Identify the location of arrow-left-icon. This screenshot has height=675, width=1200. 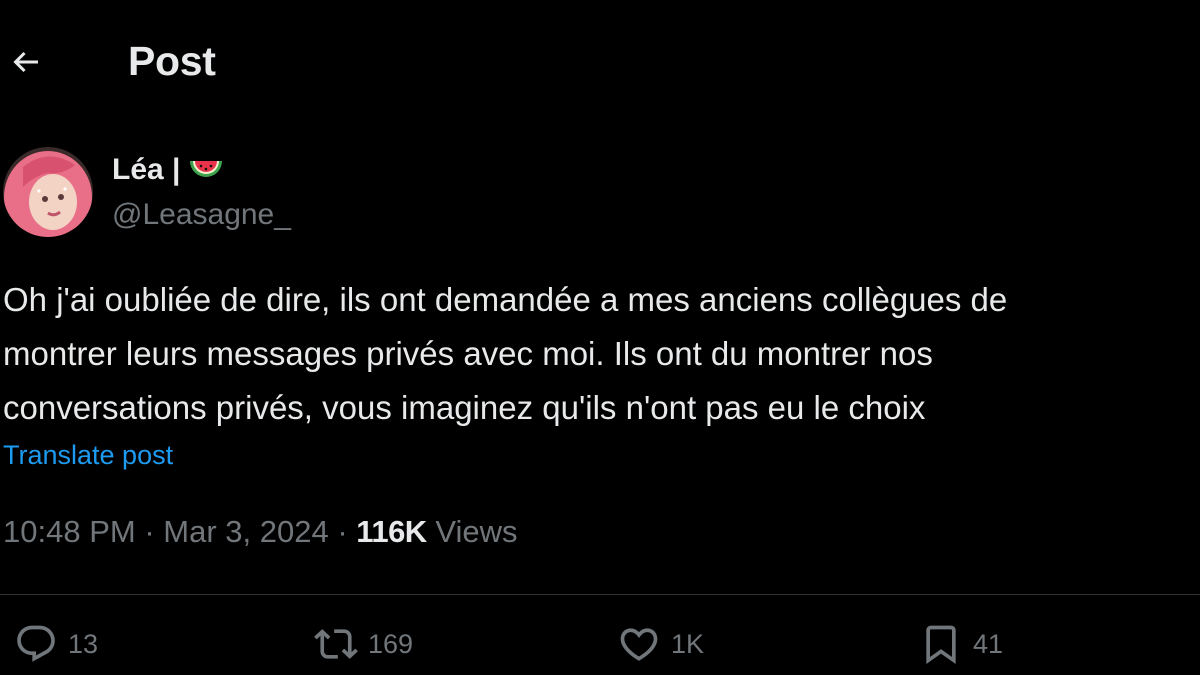
(25, 62).